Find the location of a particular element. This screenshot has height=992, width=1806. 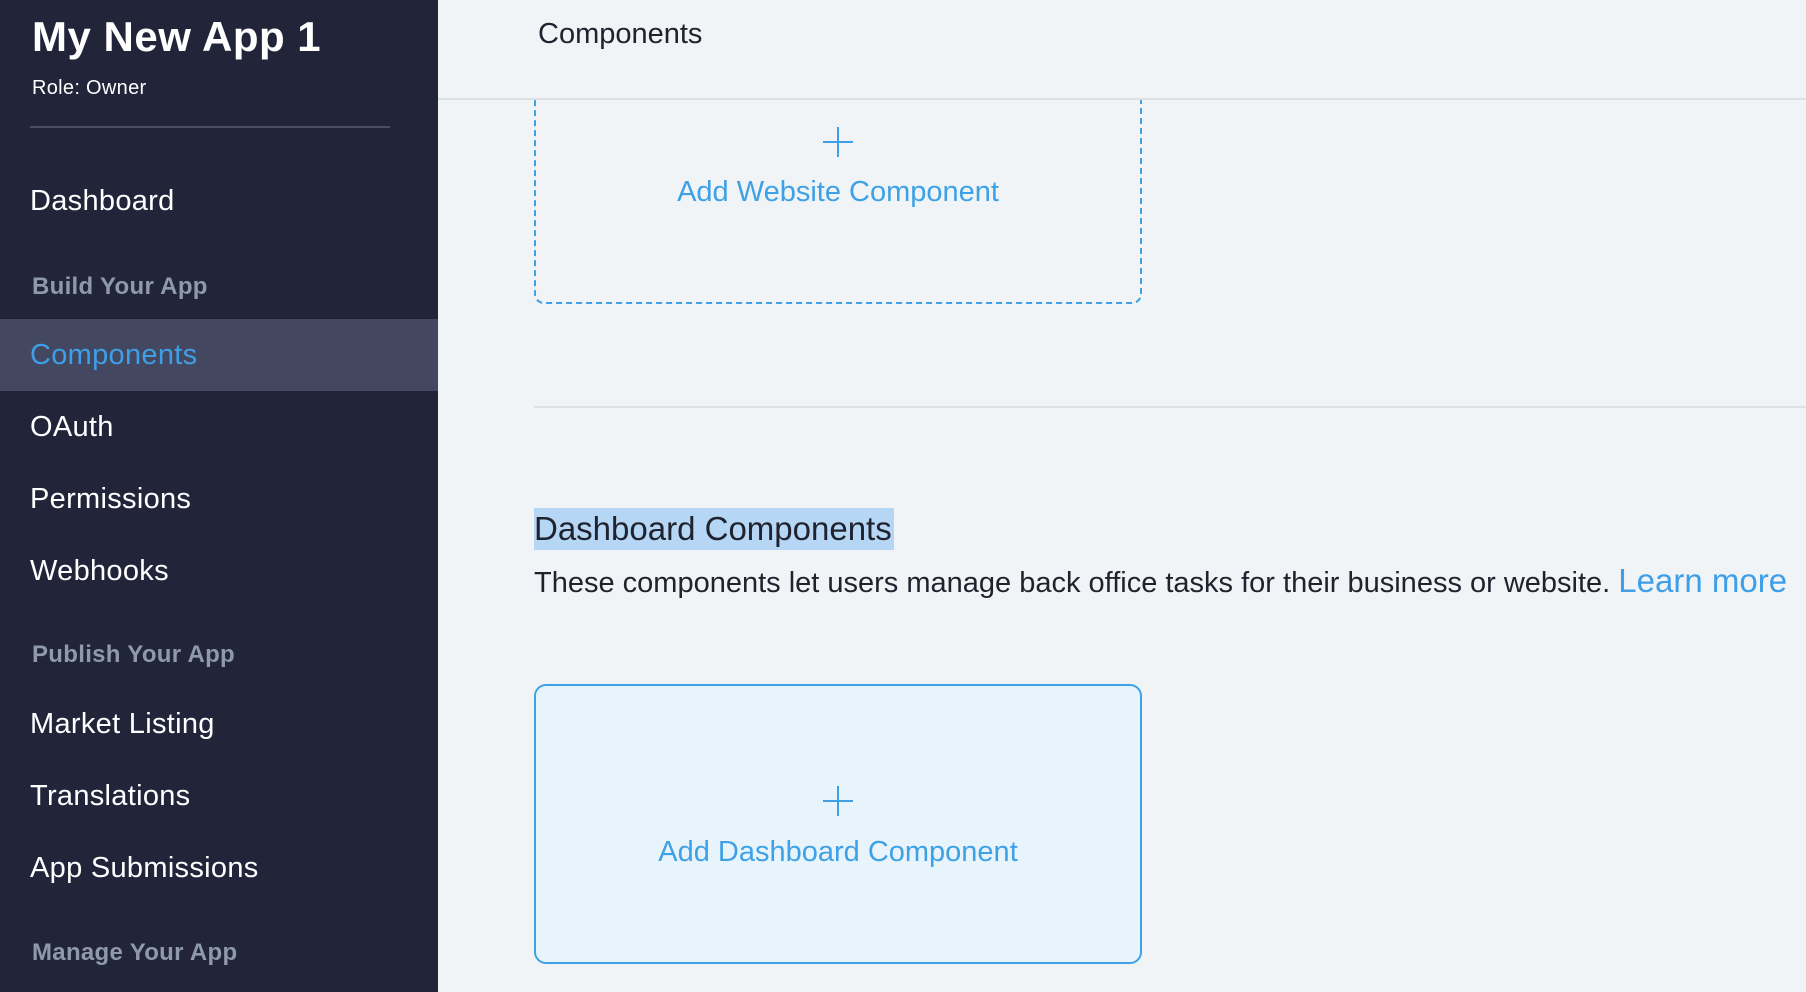

sidebar-item-market-listing: Market Listing is located at coordinates (219, 724).